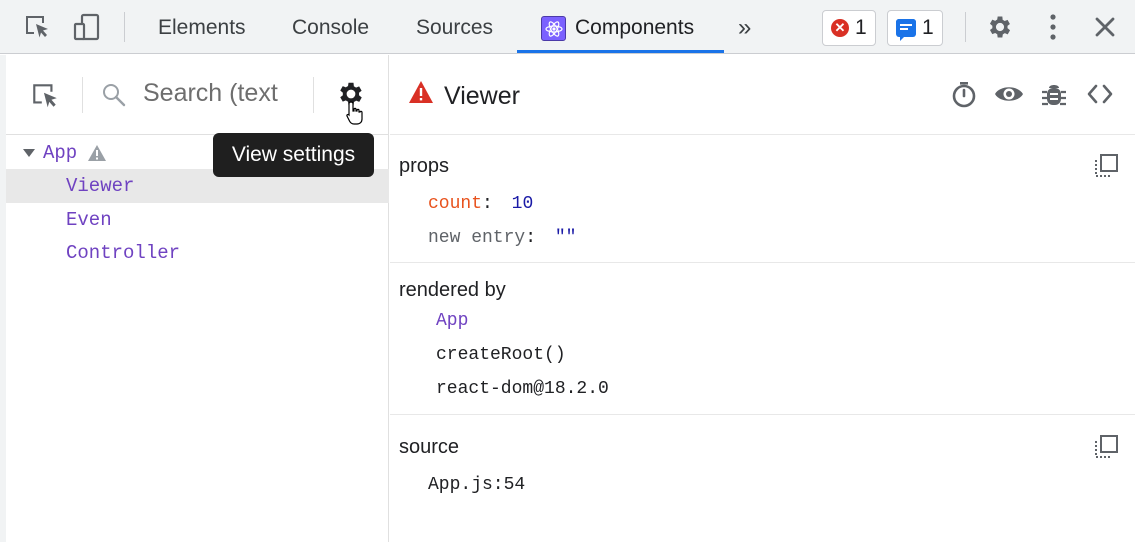 The image size is (1135, 542). What do you see at coordinates (429, 447) in the screenshot?
I see `source-section-label: source` at bounding box center [429, 447].